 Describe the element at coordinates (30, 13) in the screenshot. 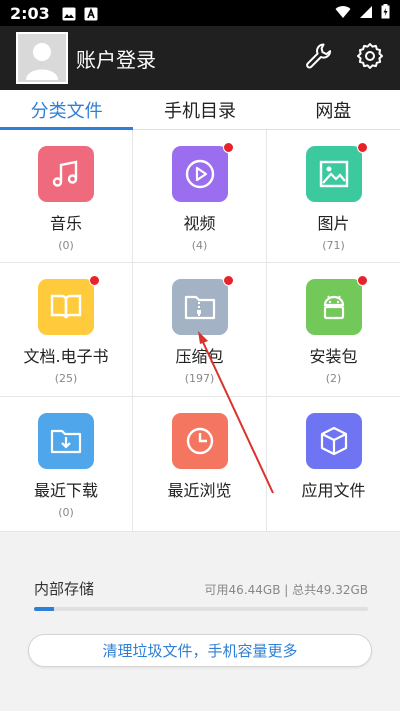

I see `status-time: 2:03` at that location.